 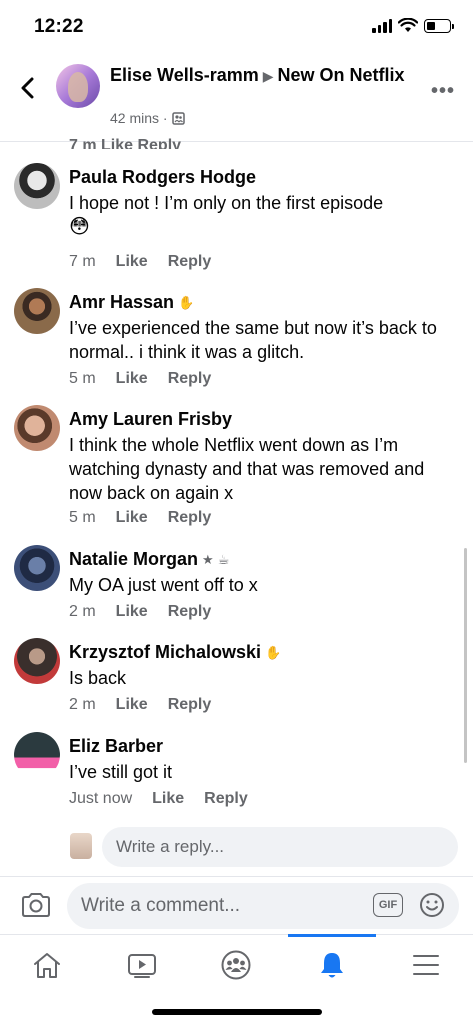 I want to click on chevron-left-icon, so click(x=27, y=88).